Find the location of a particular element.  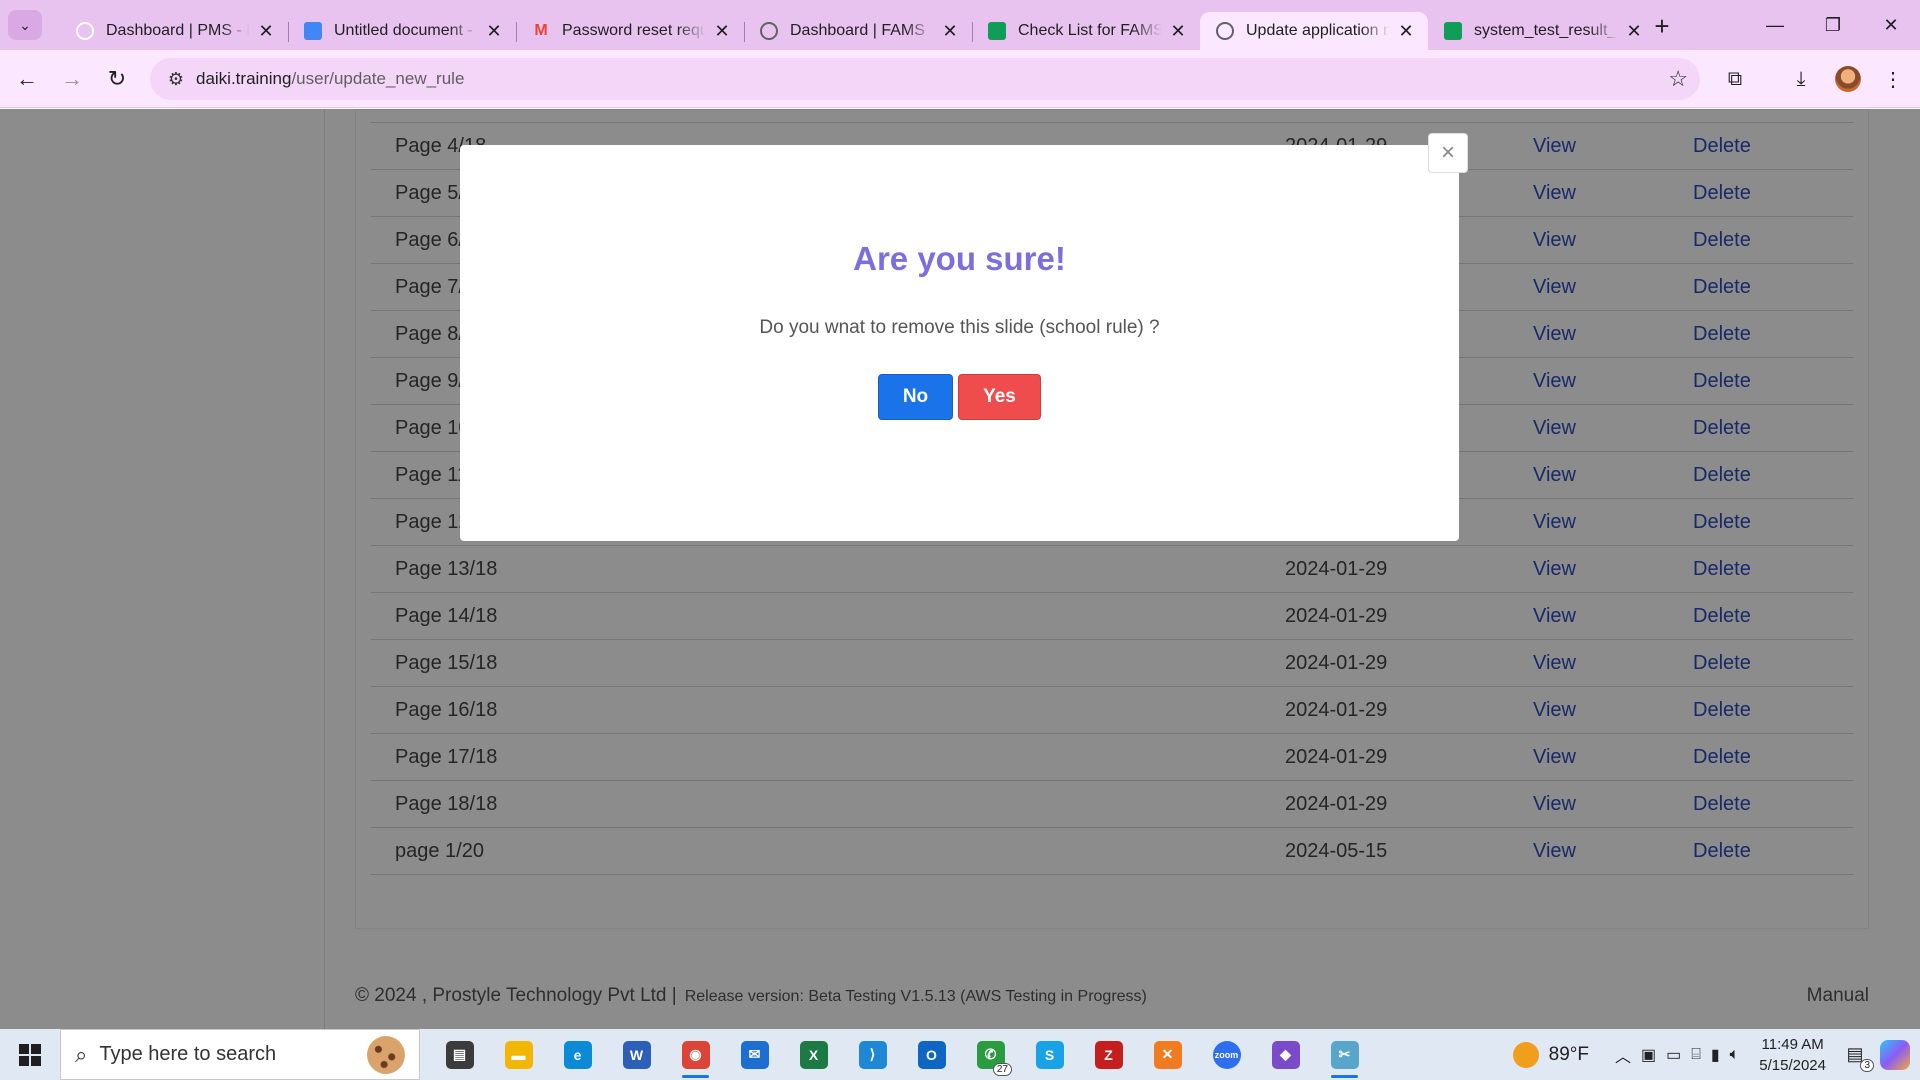

display-icon: ▭ is located at coordinates (1673, 1055).